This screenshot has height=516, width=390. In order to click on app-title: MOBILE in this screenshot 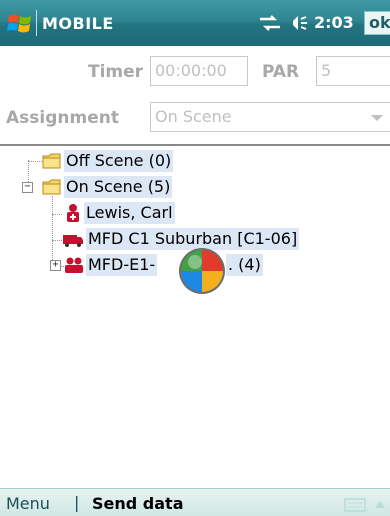, I will do `click(78, 23)`.